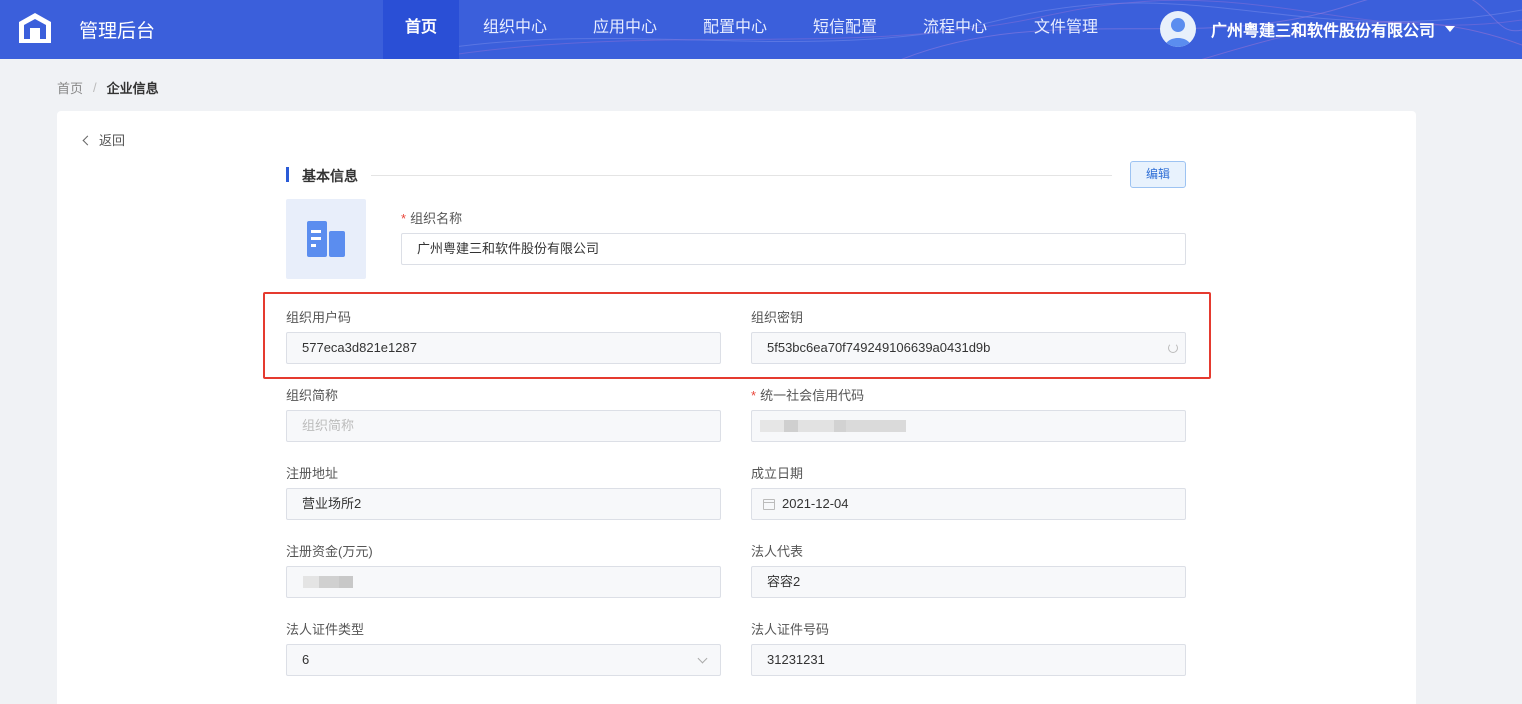 The height and width of the screenshot is (704, 1522). What do you see at coordinates (769, 504) in the screenshot?
I see `calendar-icon` at bounding box center [769, 504].